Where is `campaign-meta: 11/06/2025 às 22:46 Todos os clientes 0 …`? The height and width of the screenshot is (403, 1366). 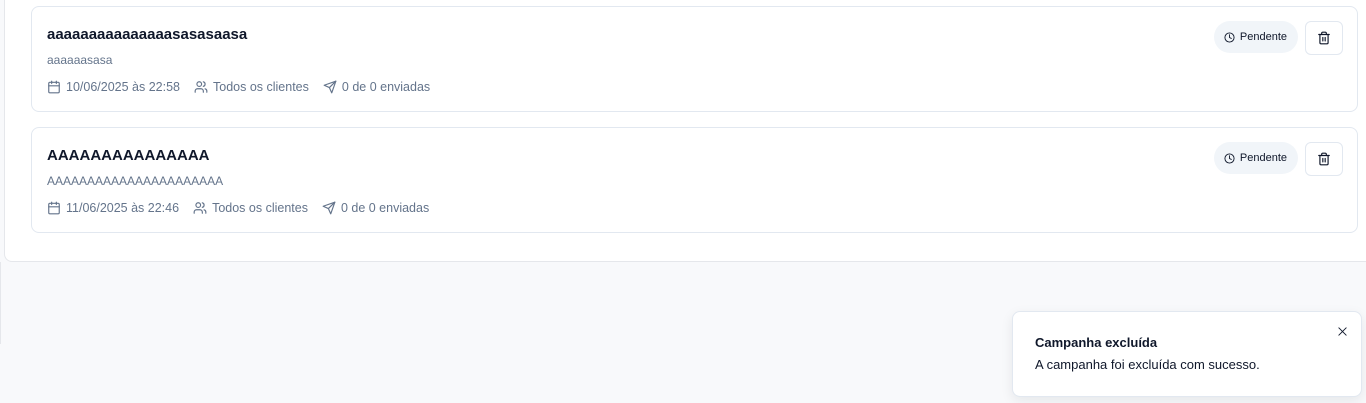
campaign-meta: 11/06/2025 às 22:46 Todos os clientes 0 … is located at coordinates (245, 208).